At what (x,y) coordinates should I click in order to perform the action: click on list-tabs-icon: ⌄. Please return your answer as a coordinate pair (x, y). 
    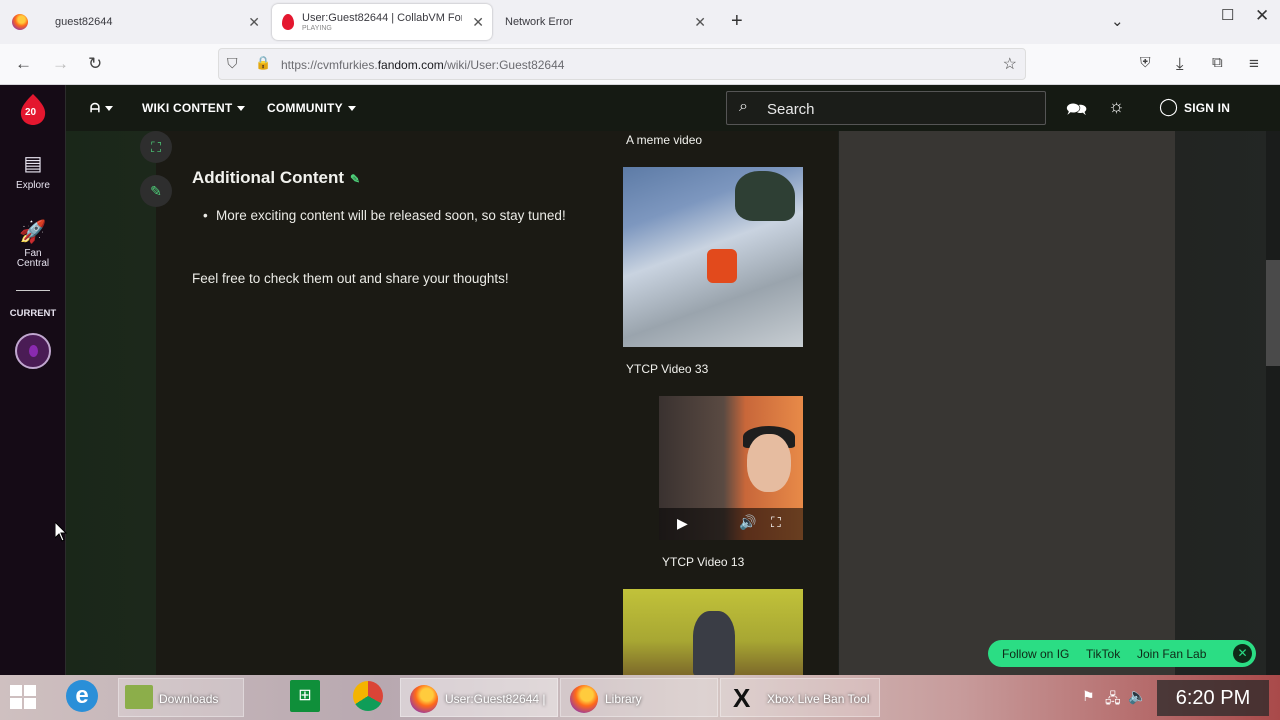
    Looking at the image, I should click on (1117, 21).